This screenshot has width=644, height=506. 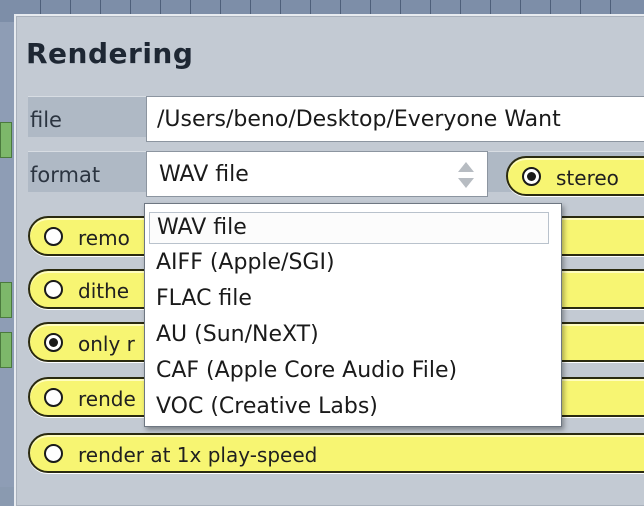 I want to click on format-option-au: AU (Sun/NeXT), so click(x=237, y=334).